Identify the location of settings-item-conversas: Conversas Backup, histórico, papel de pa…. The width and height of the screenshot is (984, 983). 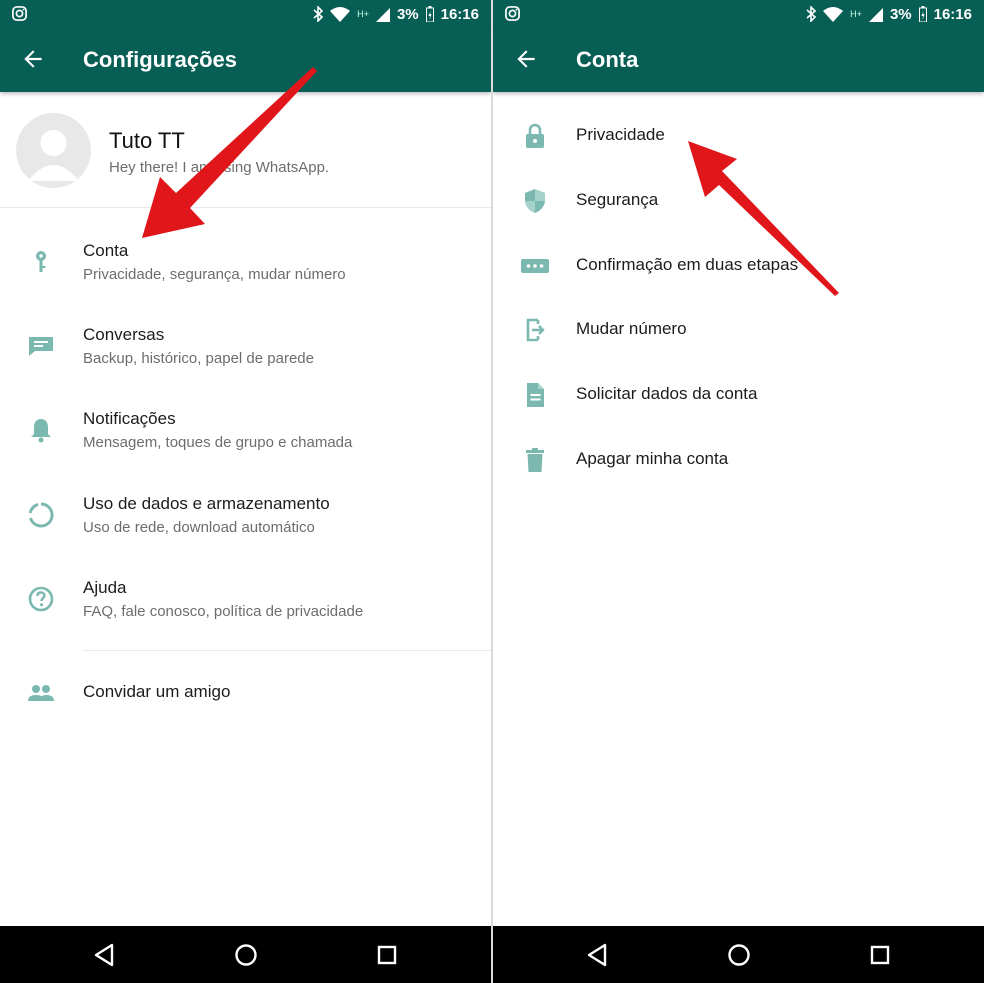
(245, 351).